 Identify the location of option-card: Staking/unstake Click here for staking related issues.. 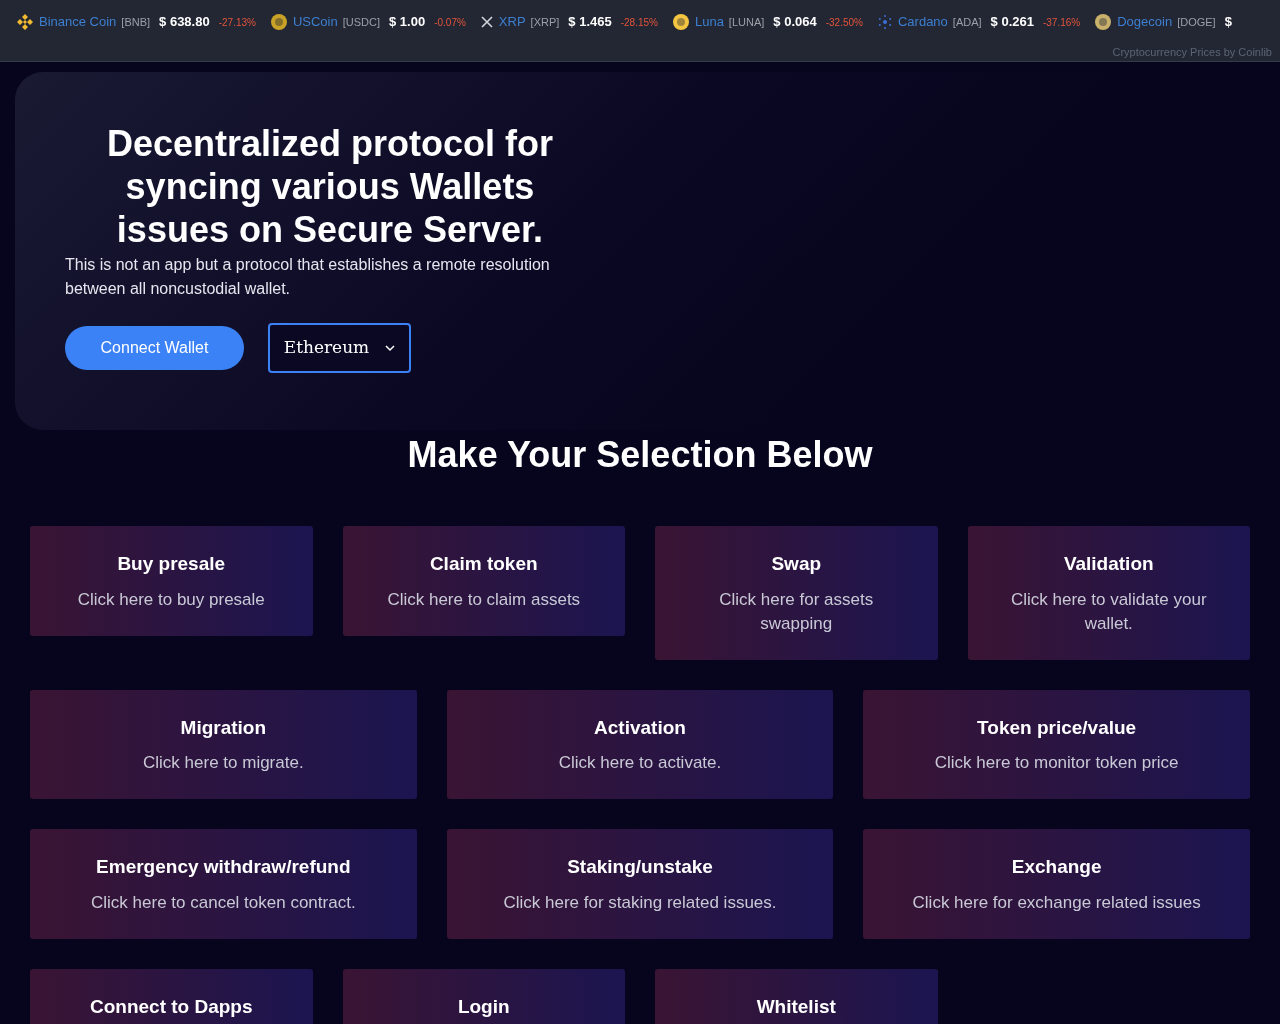
(640, 884).